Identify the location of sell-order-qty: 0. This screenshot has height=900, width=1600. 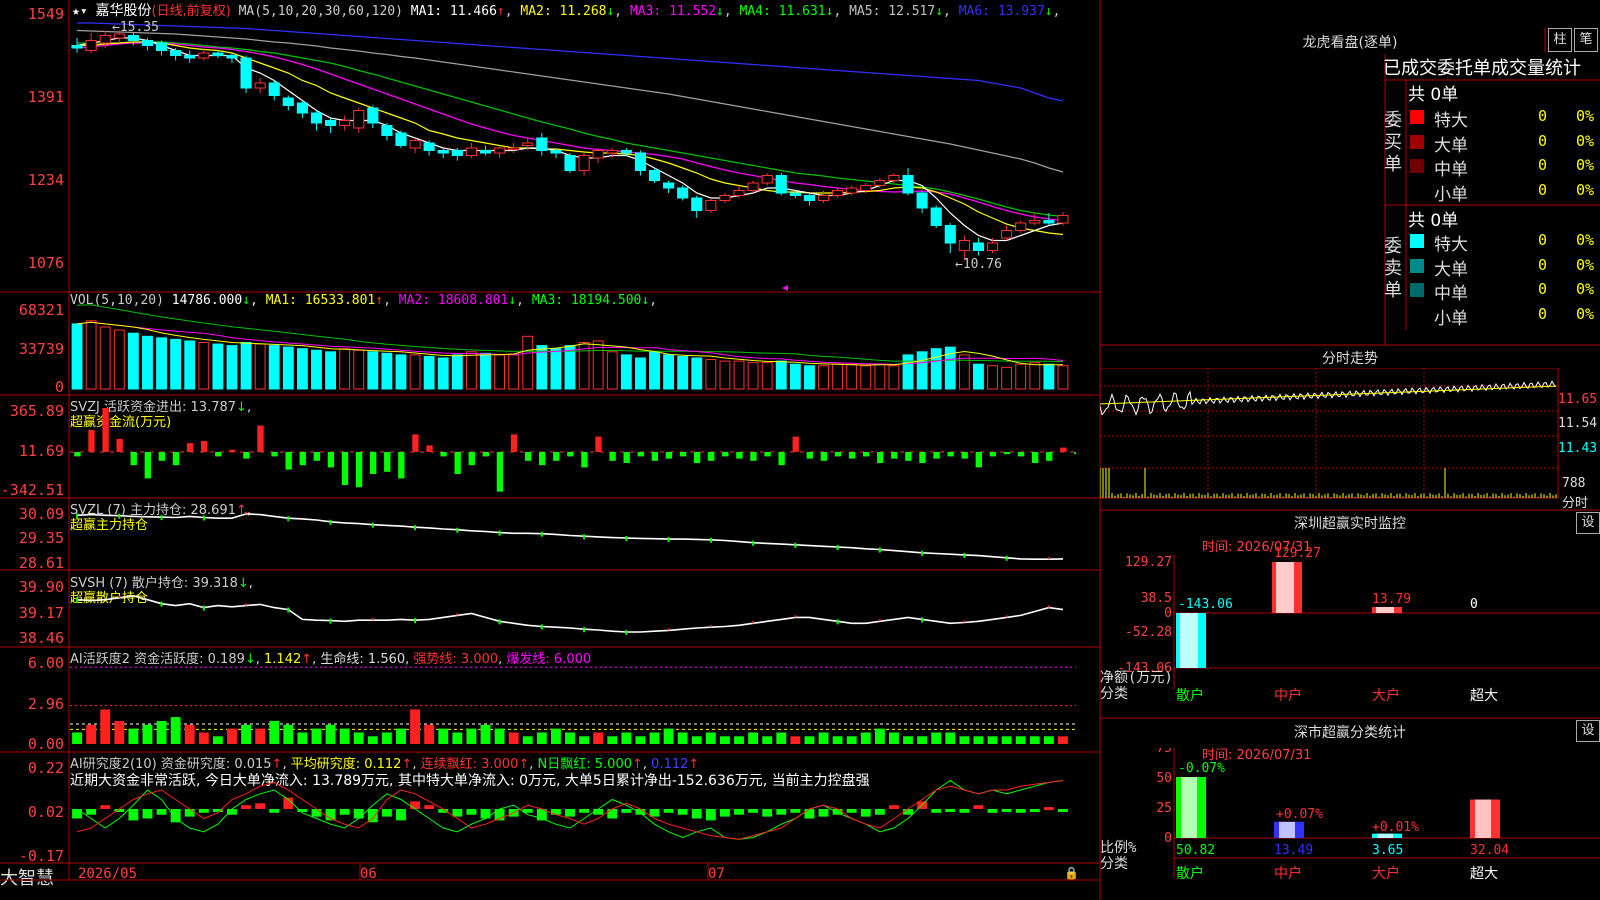
(1543, 289).